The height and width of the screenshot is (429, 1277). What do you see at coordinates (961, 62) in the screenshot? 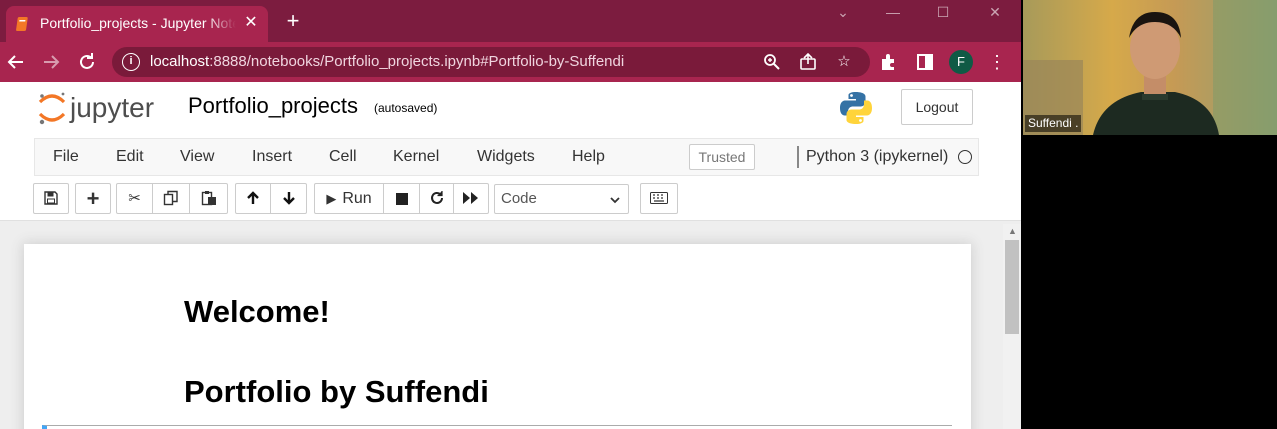
I see `profile-avatar: F` at bounding box center [961, 62].